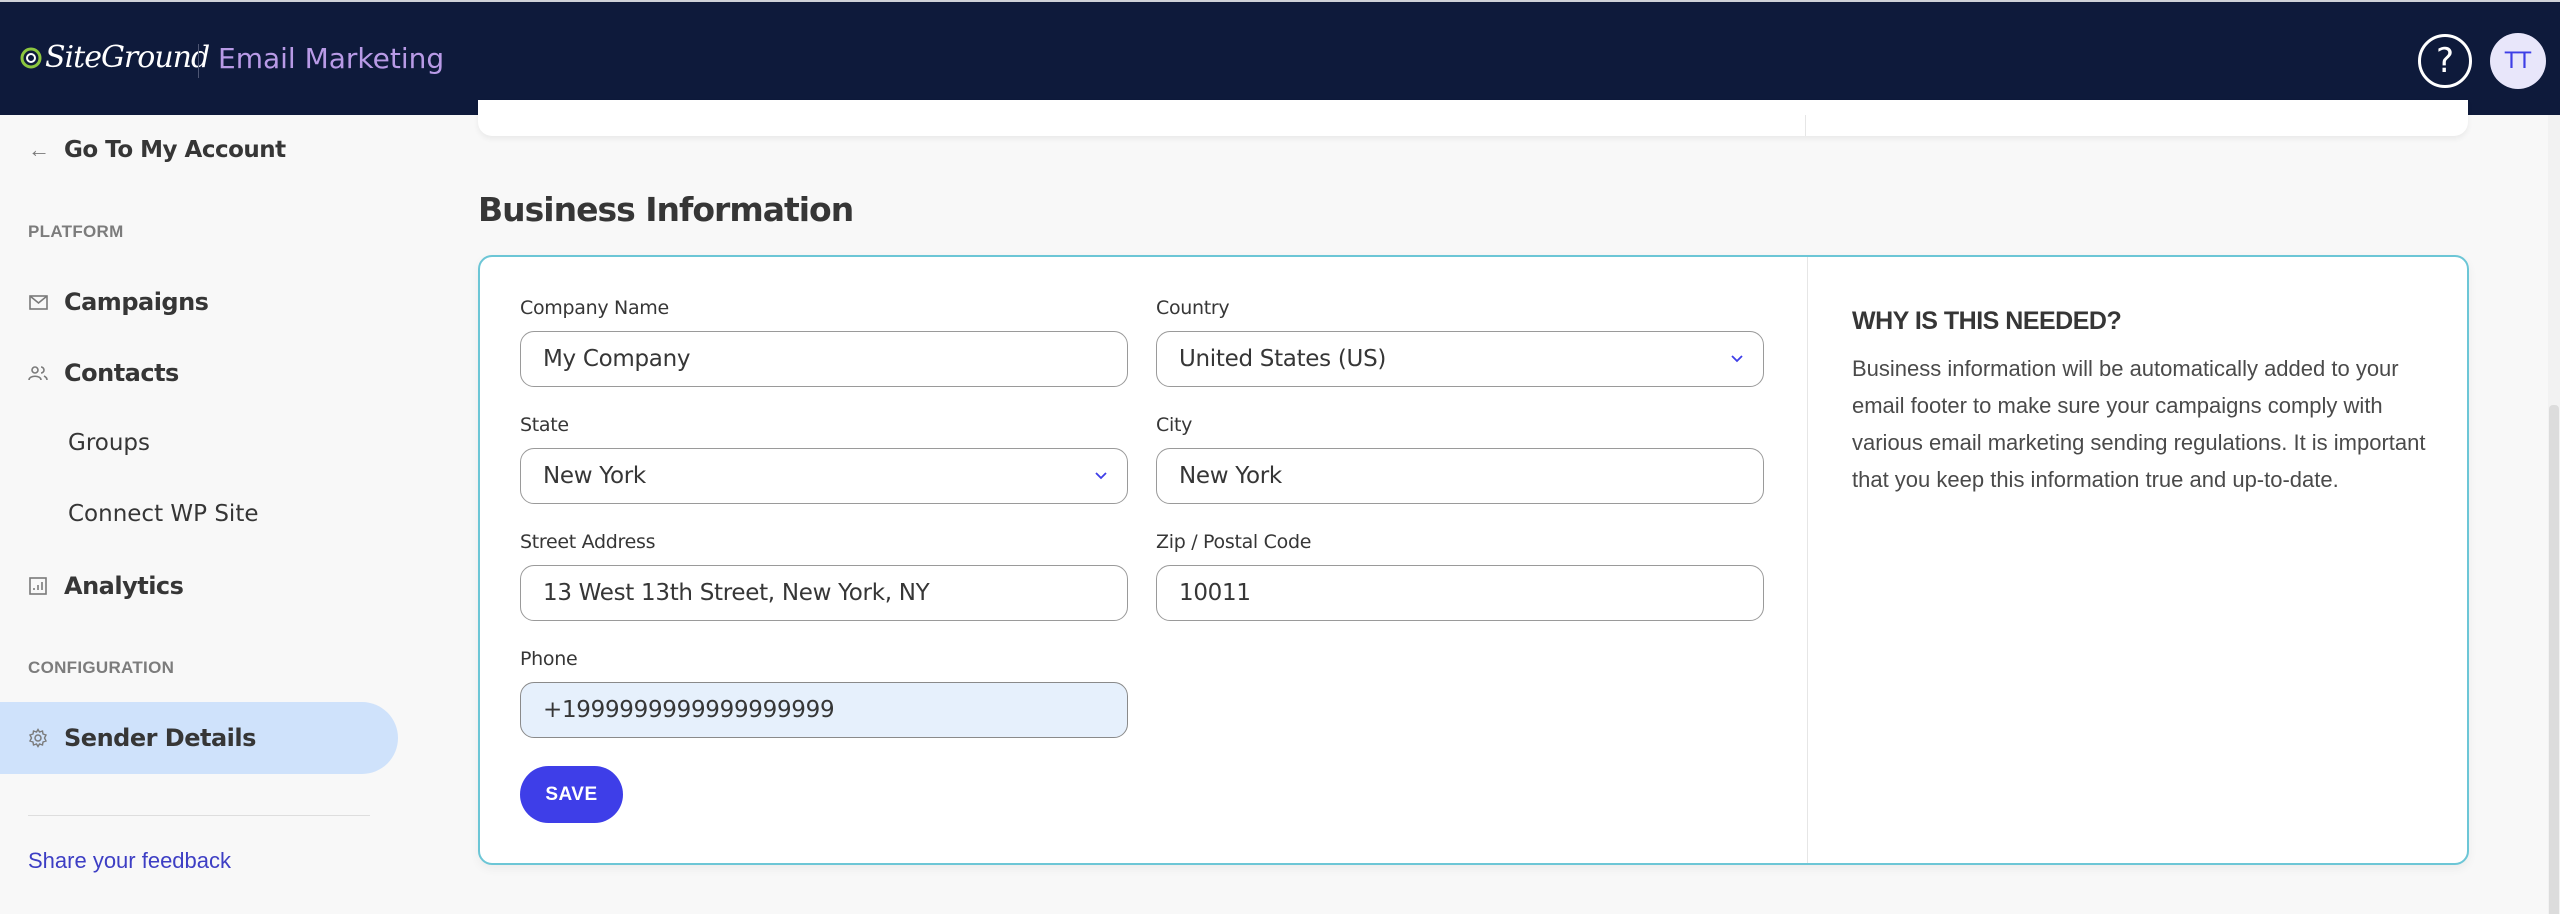  I want to click on sidebar-item-label: Contacts, so click(121, 373).